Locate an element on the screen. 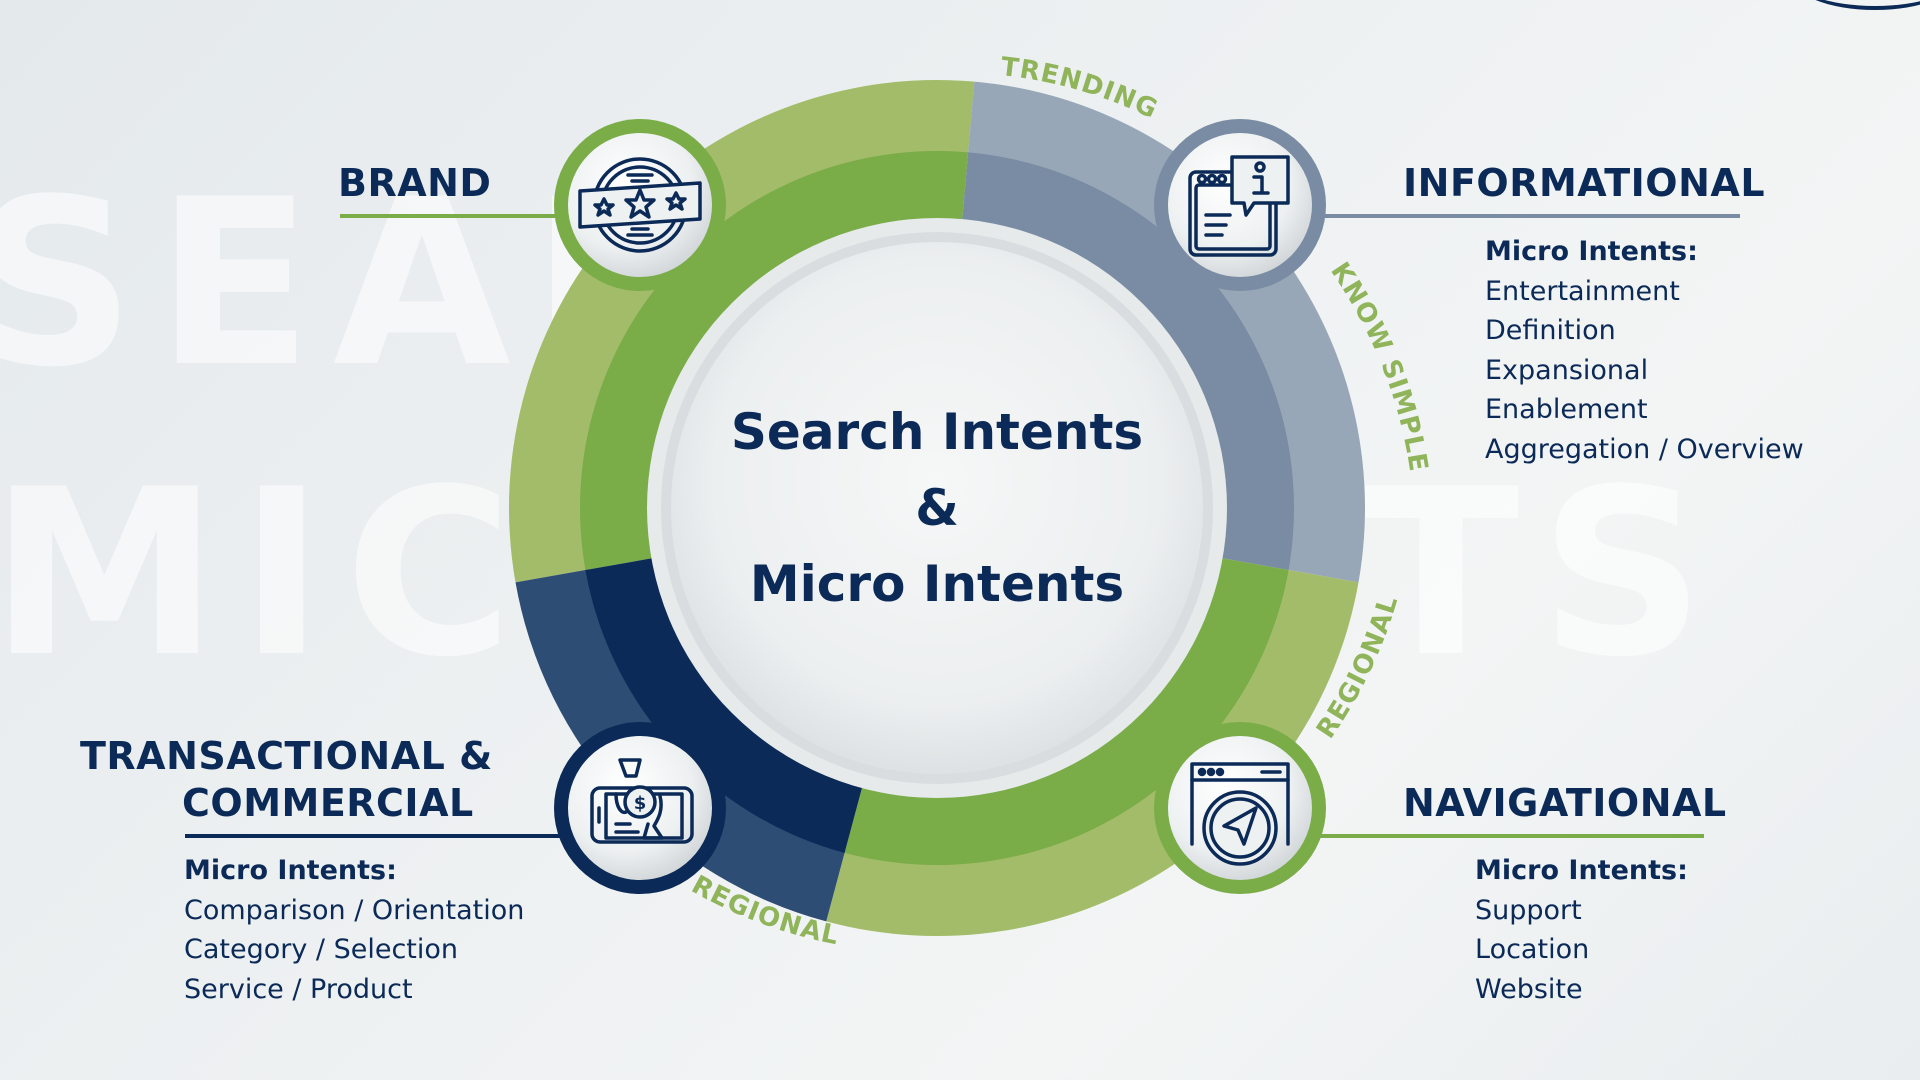 The width and height of the screenshot is (1920, 1080). micro-intent-item: Location is located at coordinates (1532, 949).